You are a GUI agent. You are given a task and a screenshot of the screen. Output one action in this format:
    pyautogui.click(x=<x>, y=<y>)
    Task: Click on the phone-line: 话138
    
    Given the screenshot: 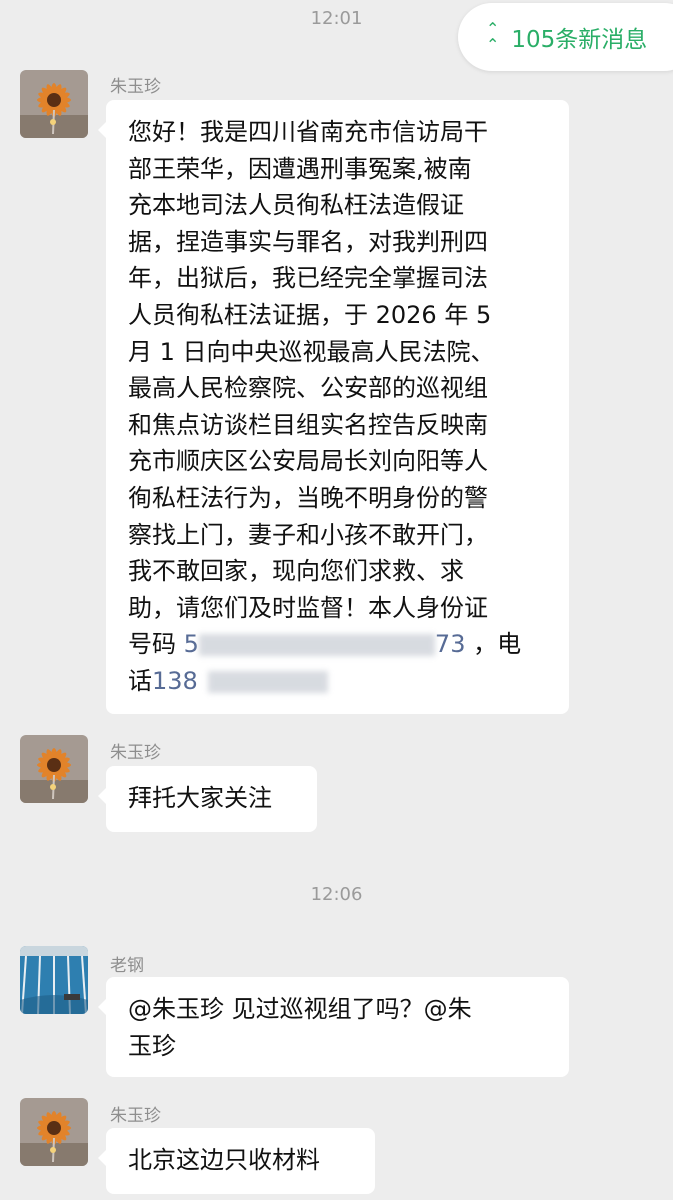 What is the action you would take?
    pyautogui.click(x=338, y=681)
    